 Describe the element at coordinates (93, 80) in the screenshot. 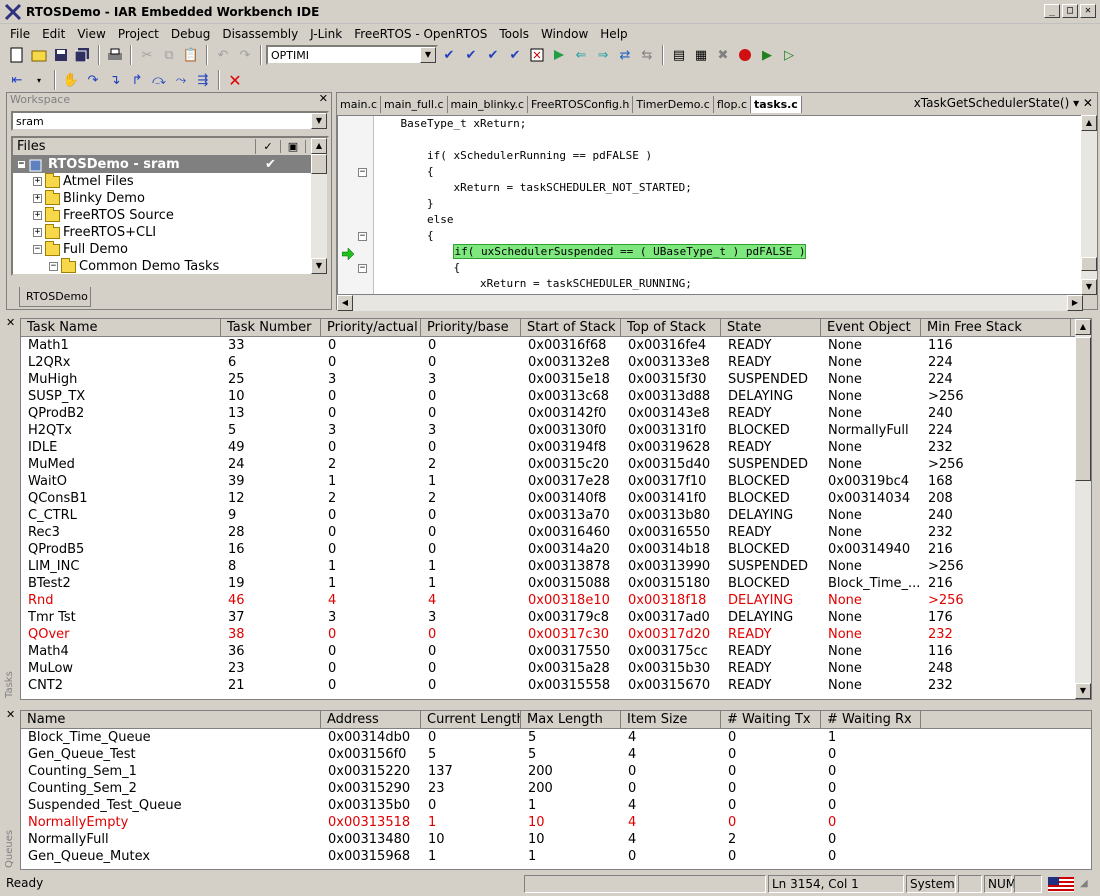

I see `step-over-icon: ↷` at that location.